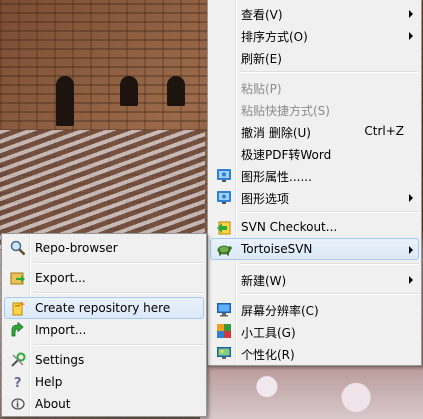  I want to click on menu-item-screen-resolution: 屏幕分辨率(C), so click(314, 309).